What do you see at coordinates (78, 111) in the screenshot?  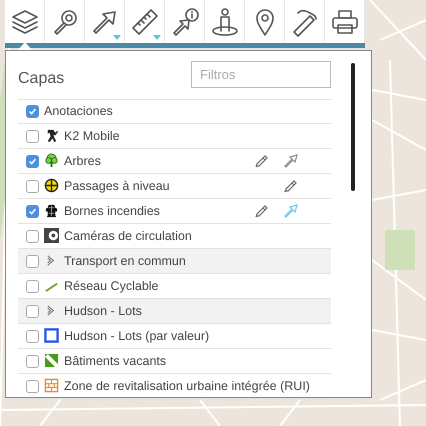 I see `layer-label: Anotaciones` at bounding box center [78, 111].